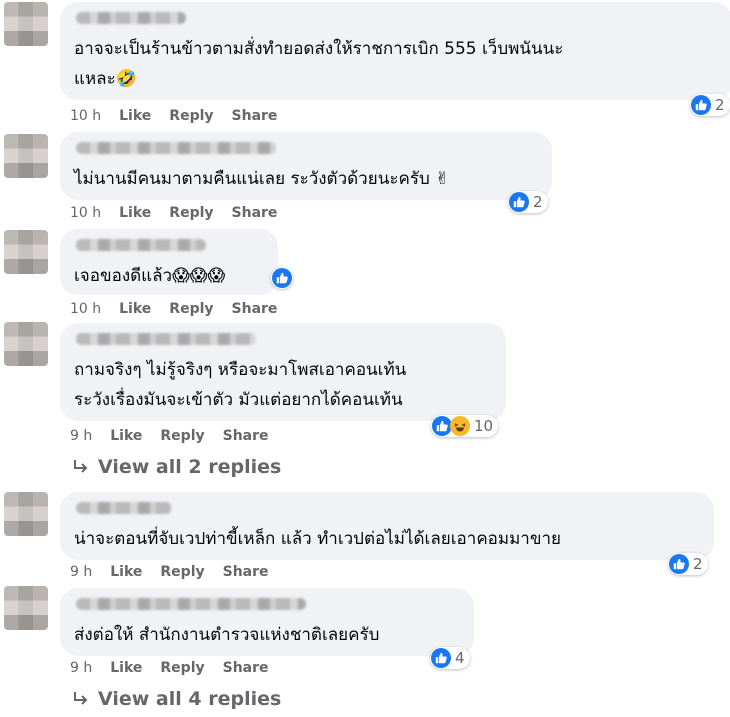 This screenshot has height=717, width=730. Describe the element at coordinates (460, 426) in the screenshot. I see `laughing-face-icon` at that location.